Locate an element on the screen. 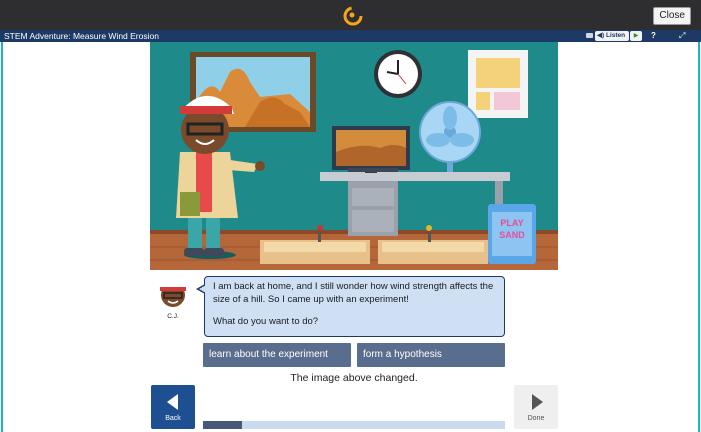 This screenshot has height=432, width=701. progress-fill is located at coordinates (223, 425).